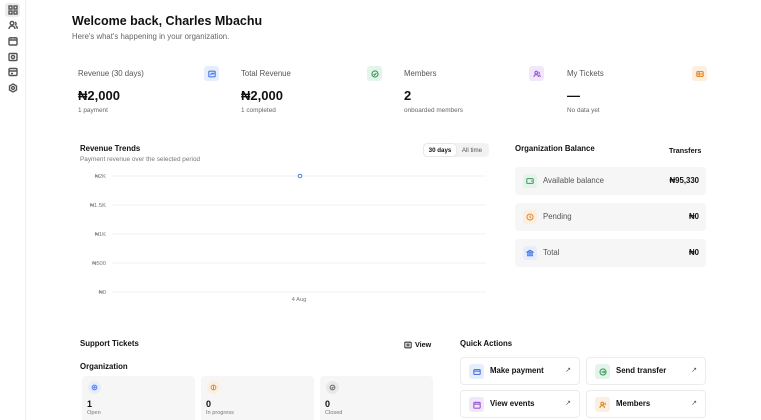 The height and width of the screenshot is (420, 761). Describe the element at coordinates (12, 10) in the screenshot. I see `nav-dashboard-grid-icon` at that location.